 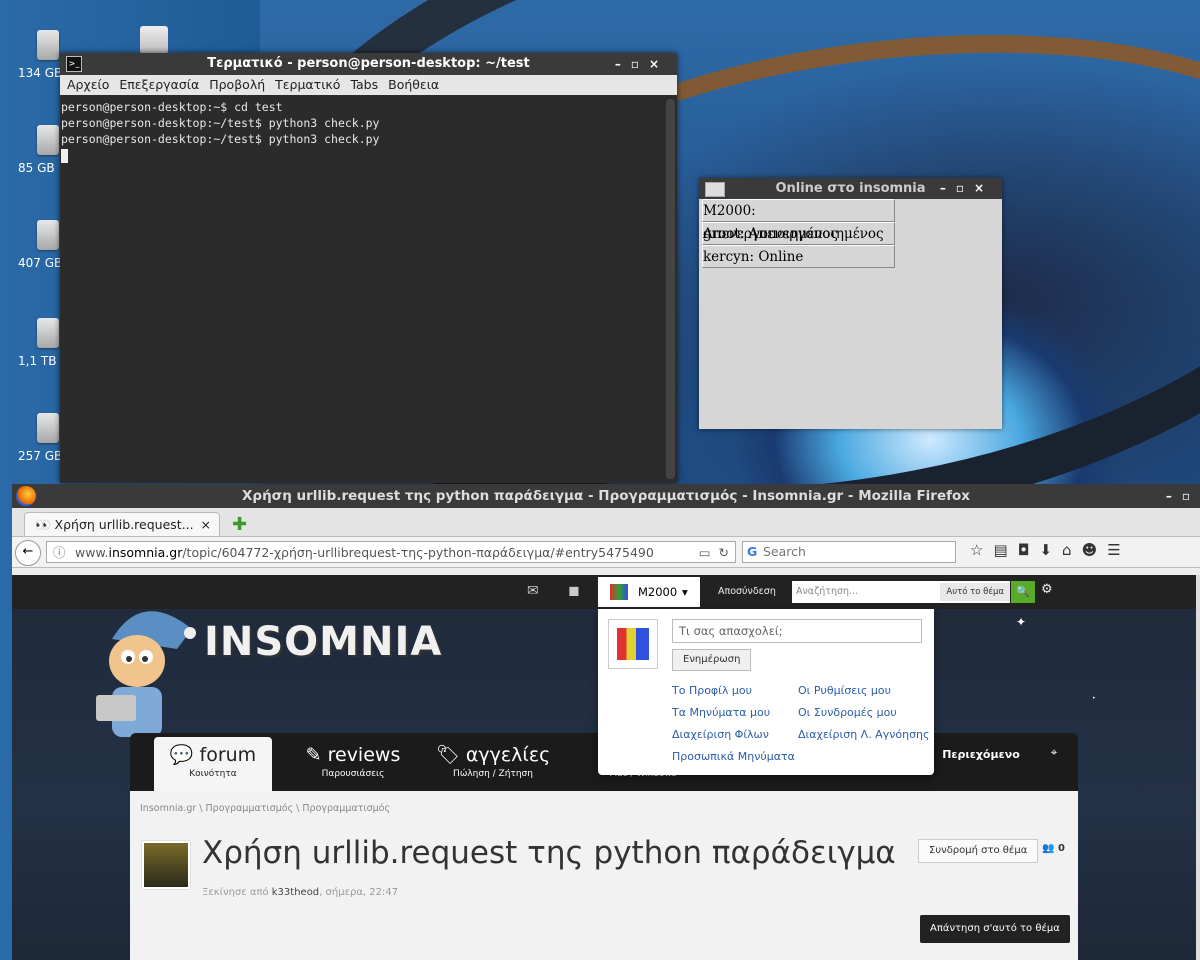 I want to click on star-decoration: •, so click(x=1094, y=698).